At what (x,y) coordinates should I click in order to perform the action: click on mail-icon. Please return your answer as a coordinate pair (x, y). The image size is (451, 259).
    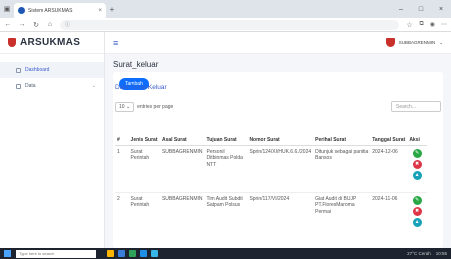
    Looking at the image, I should click on (121, 253).